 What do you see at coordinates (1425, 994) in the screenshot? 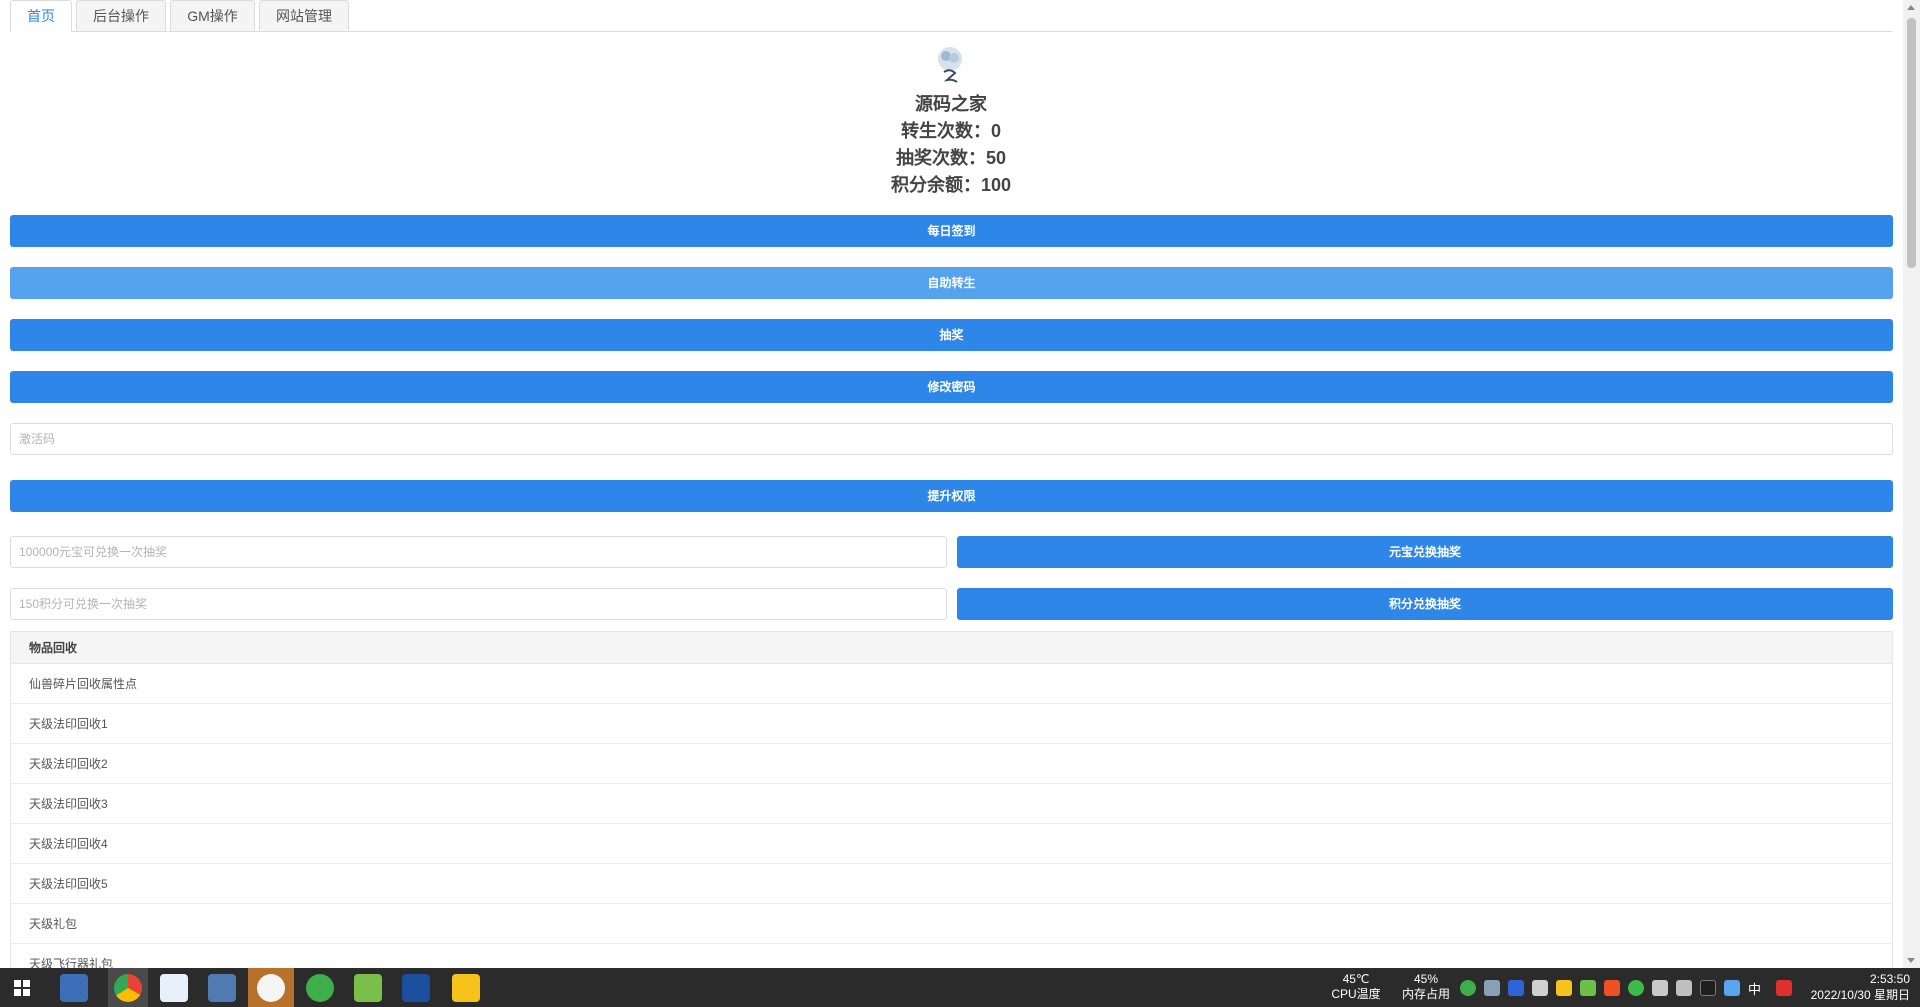
I see `memory-usage-label: 内存占用` at bounding box center [1425, 994].